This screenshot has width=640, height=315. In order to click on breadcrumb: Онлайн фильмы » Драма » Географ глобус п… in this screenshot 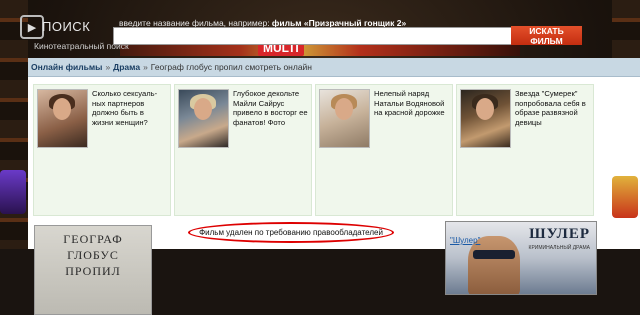, I will do `click(334, 67)`.